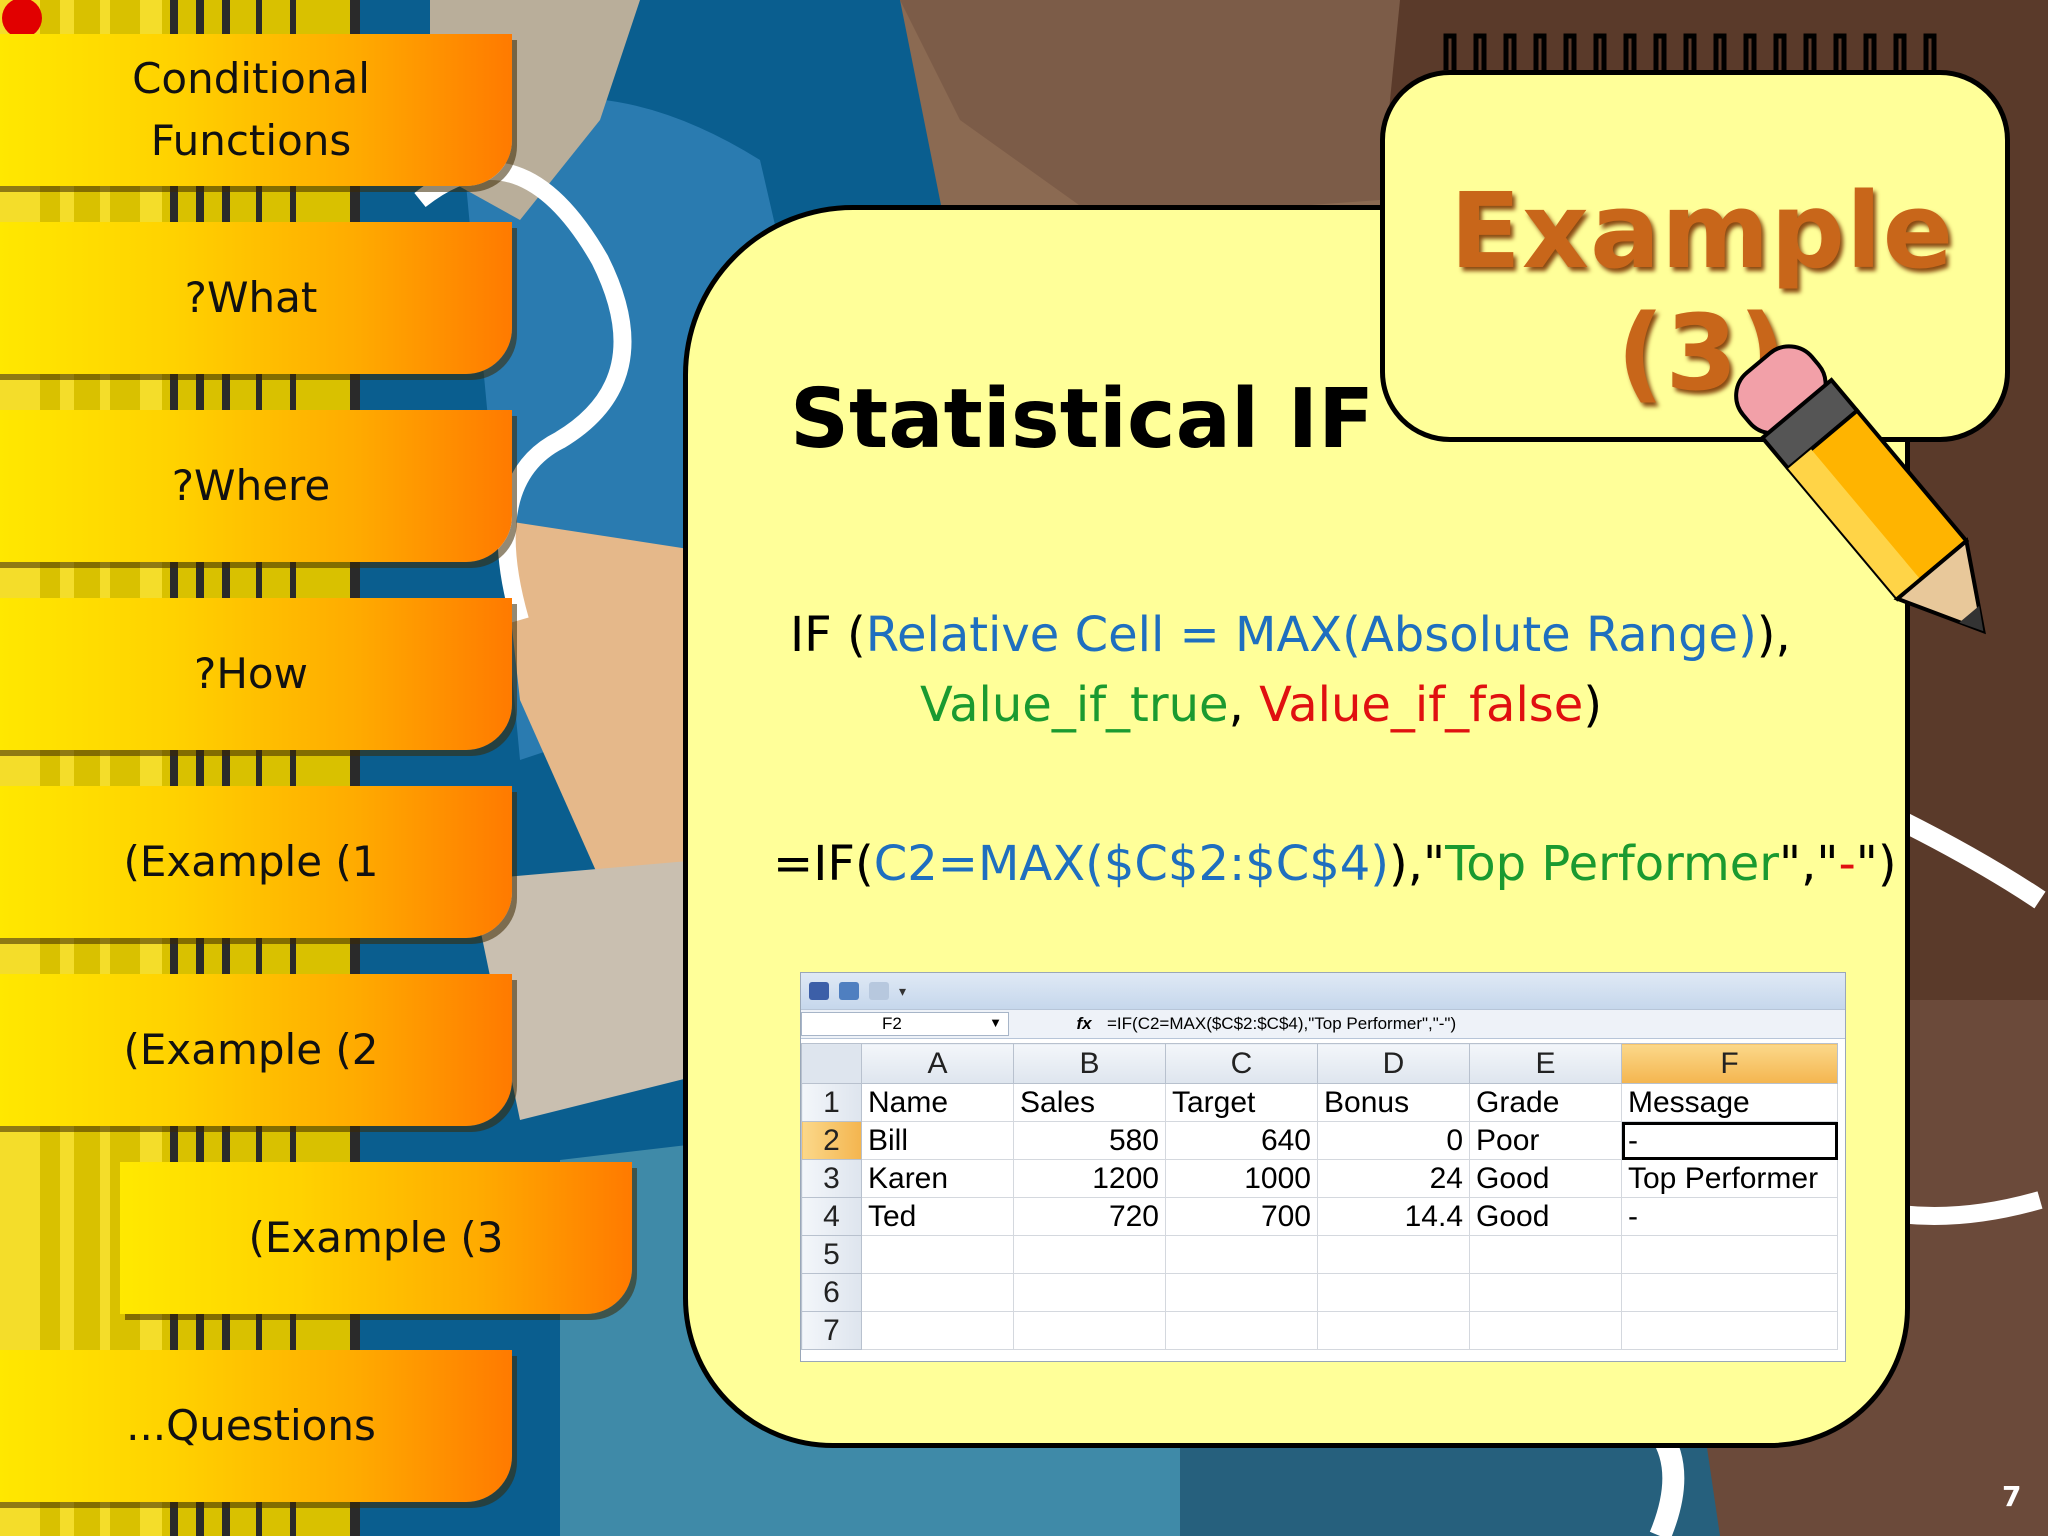  What do you see at coordinates (831, 1254) in the screenshot?
I see `row-header: 5` at bounding box center [831, 1254].